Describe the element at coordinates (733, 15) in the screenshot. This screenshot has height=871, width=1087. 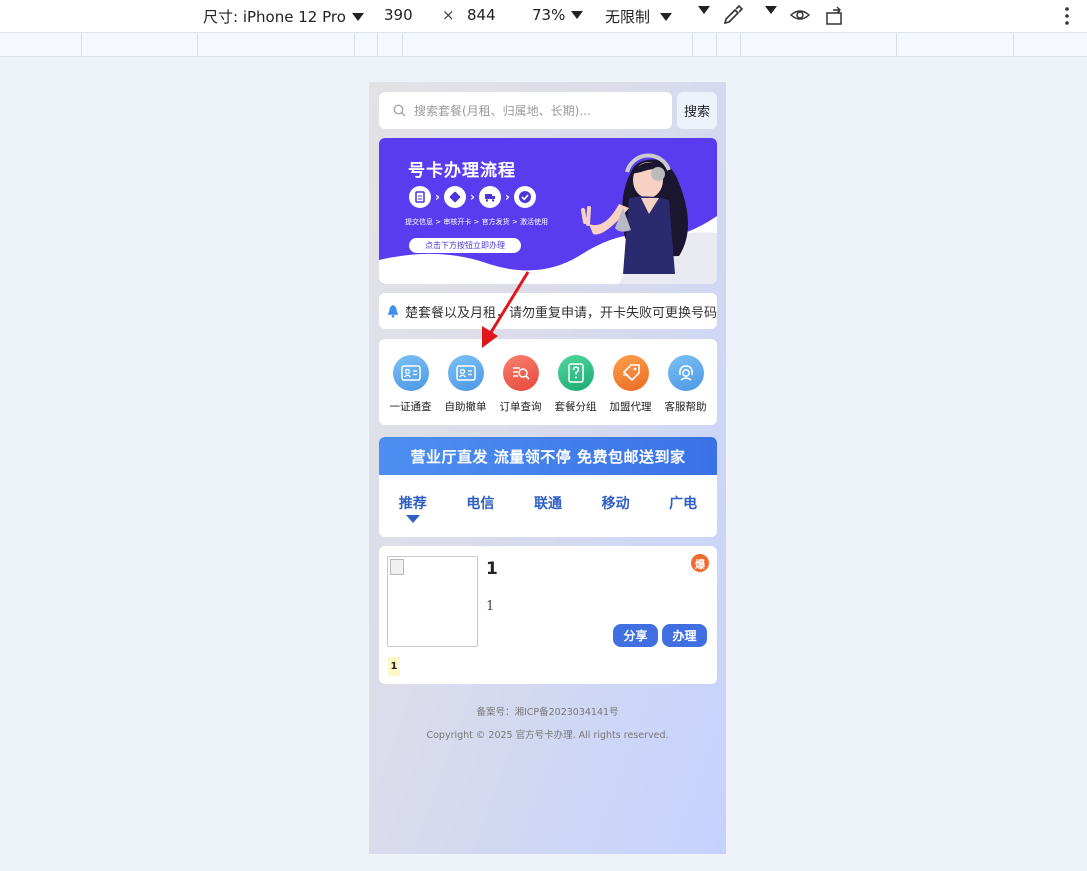
I see `eyedropper-icon` at that location.